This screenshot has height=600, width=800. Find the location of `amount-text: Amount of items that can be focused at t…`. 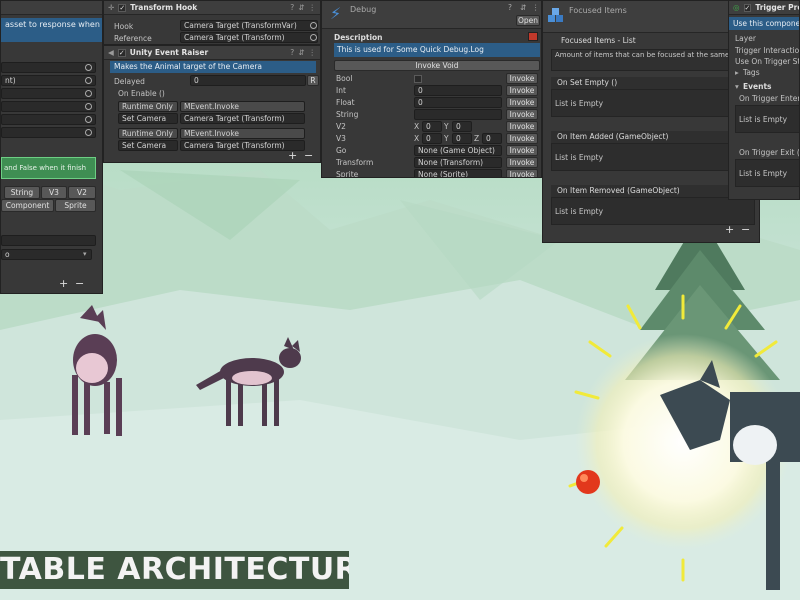

amount-text: Amount of items that can be focused at t… is located at coordinates (653, 60).